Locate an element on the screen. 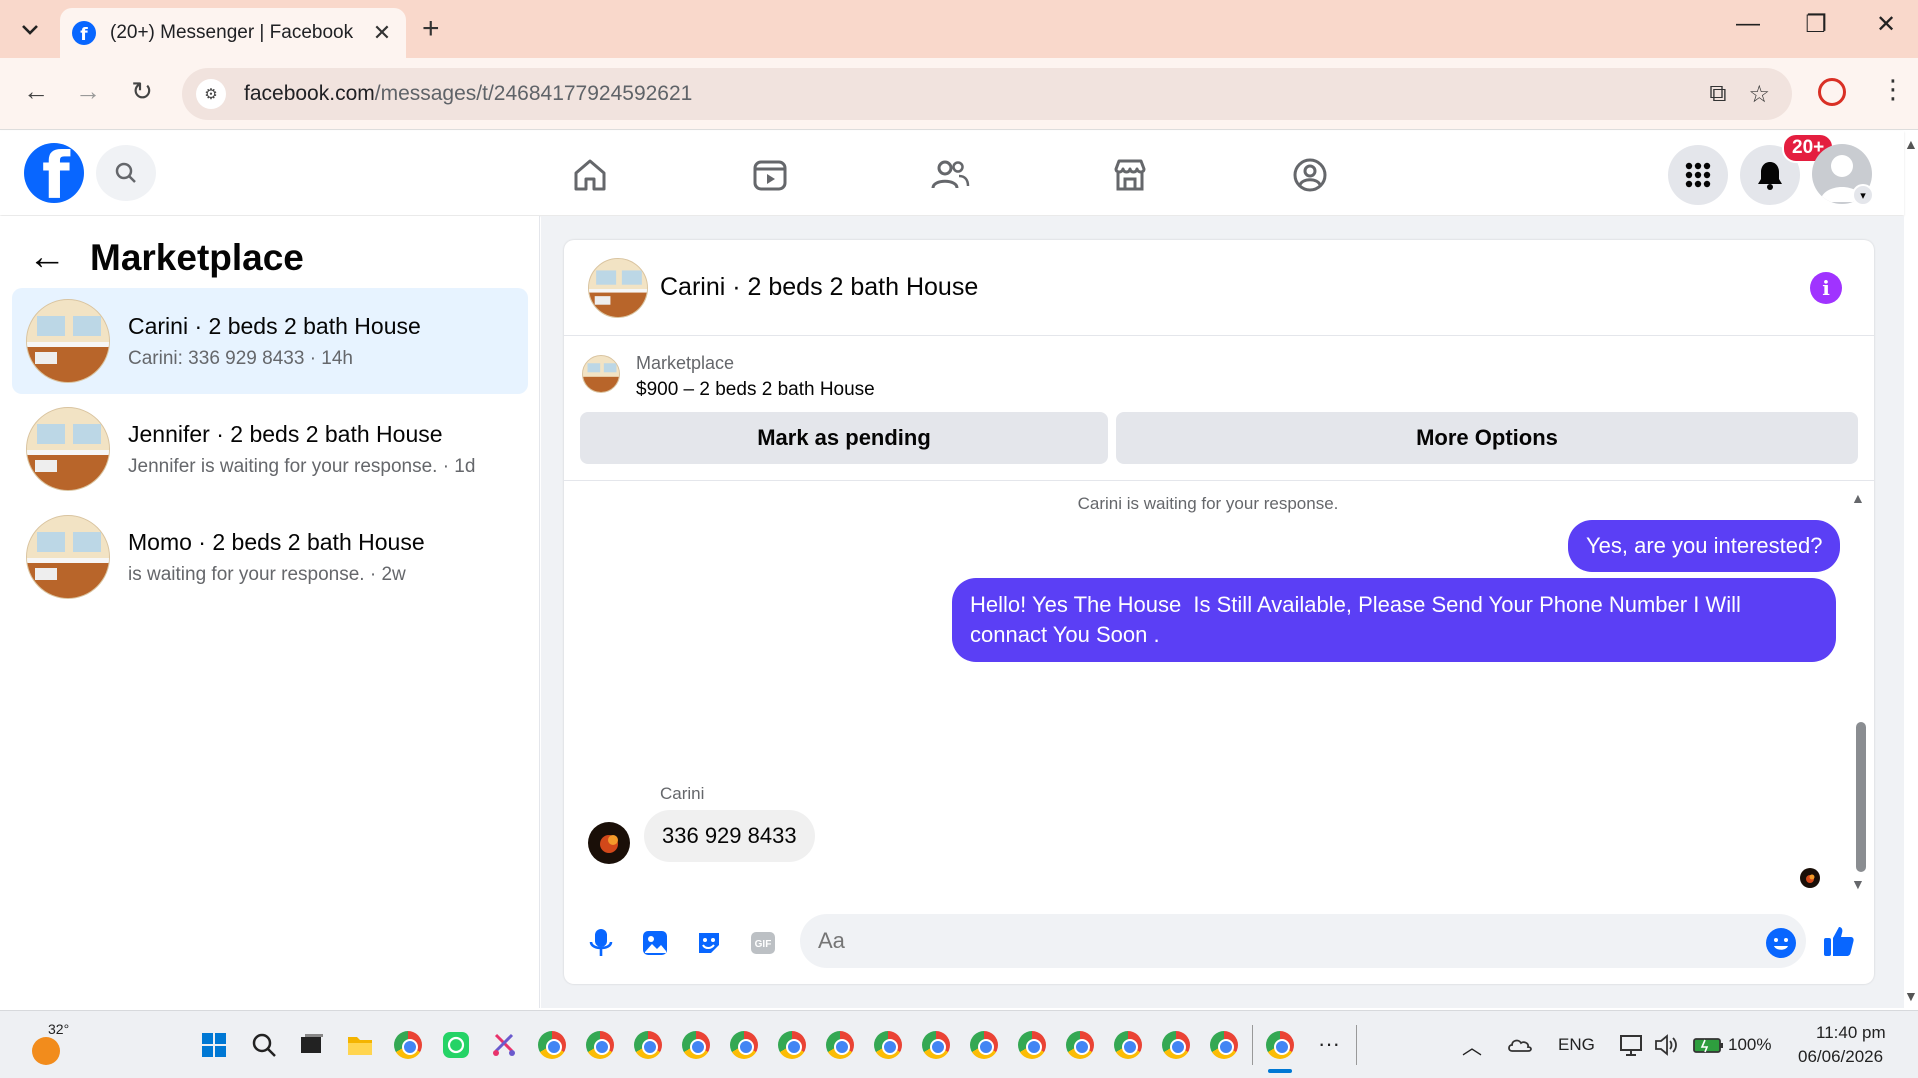 This screenshot has height=1078, width=1918. chat-title: Carini · 2 beds 2 bath House is located at coordinates (819, 287).